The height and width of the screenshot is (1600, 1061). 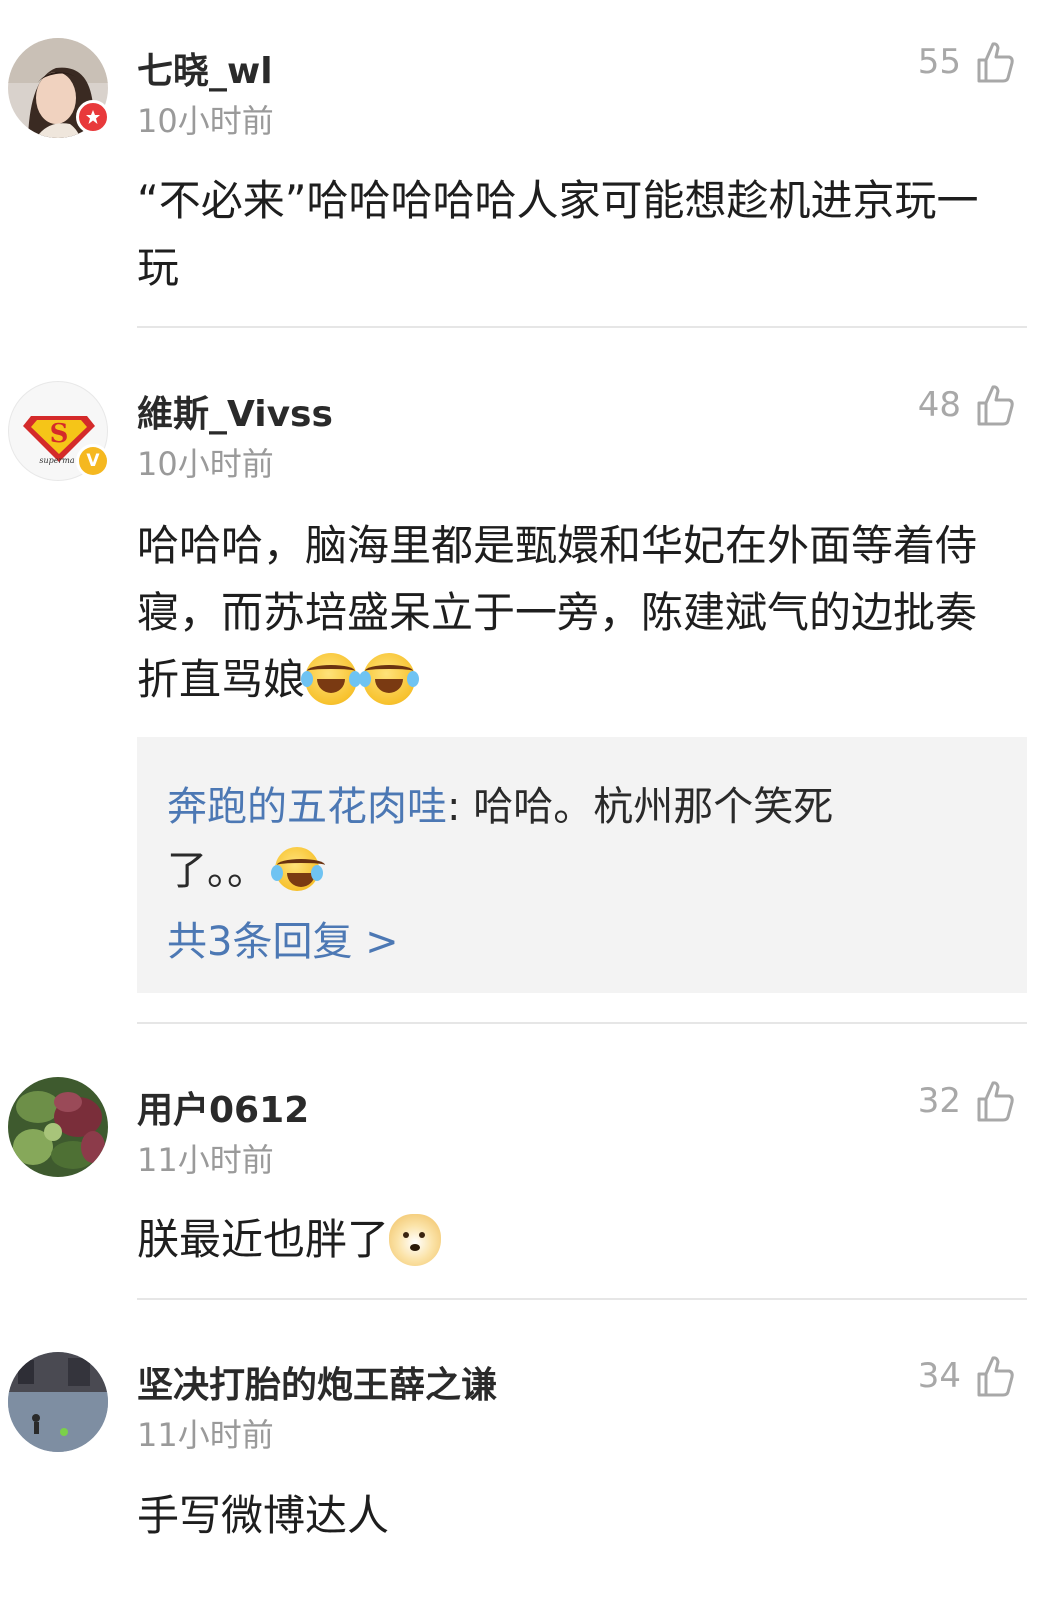 I want to click on username: 七晓_wl, so click(x=205, y=68).